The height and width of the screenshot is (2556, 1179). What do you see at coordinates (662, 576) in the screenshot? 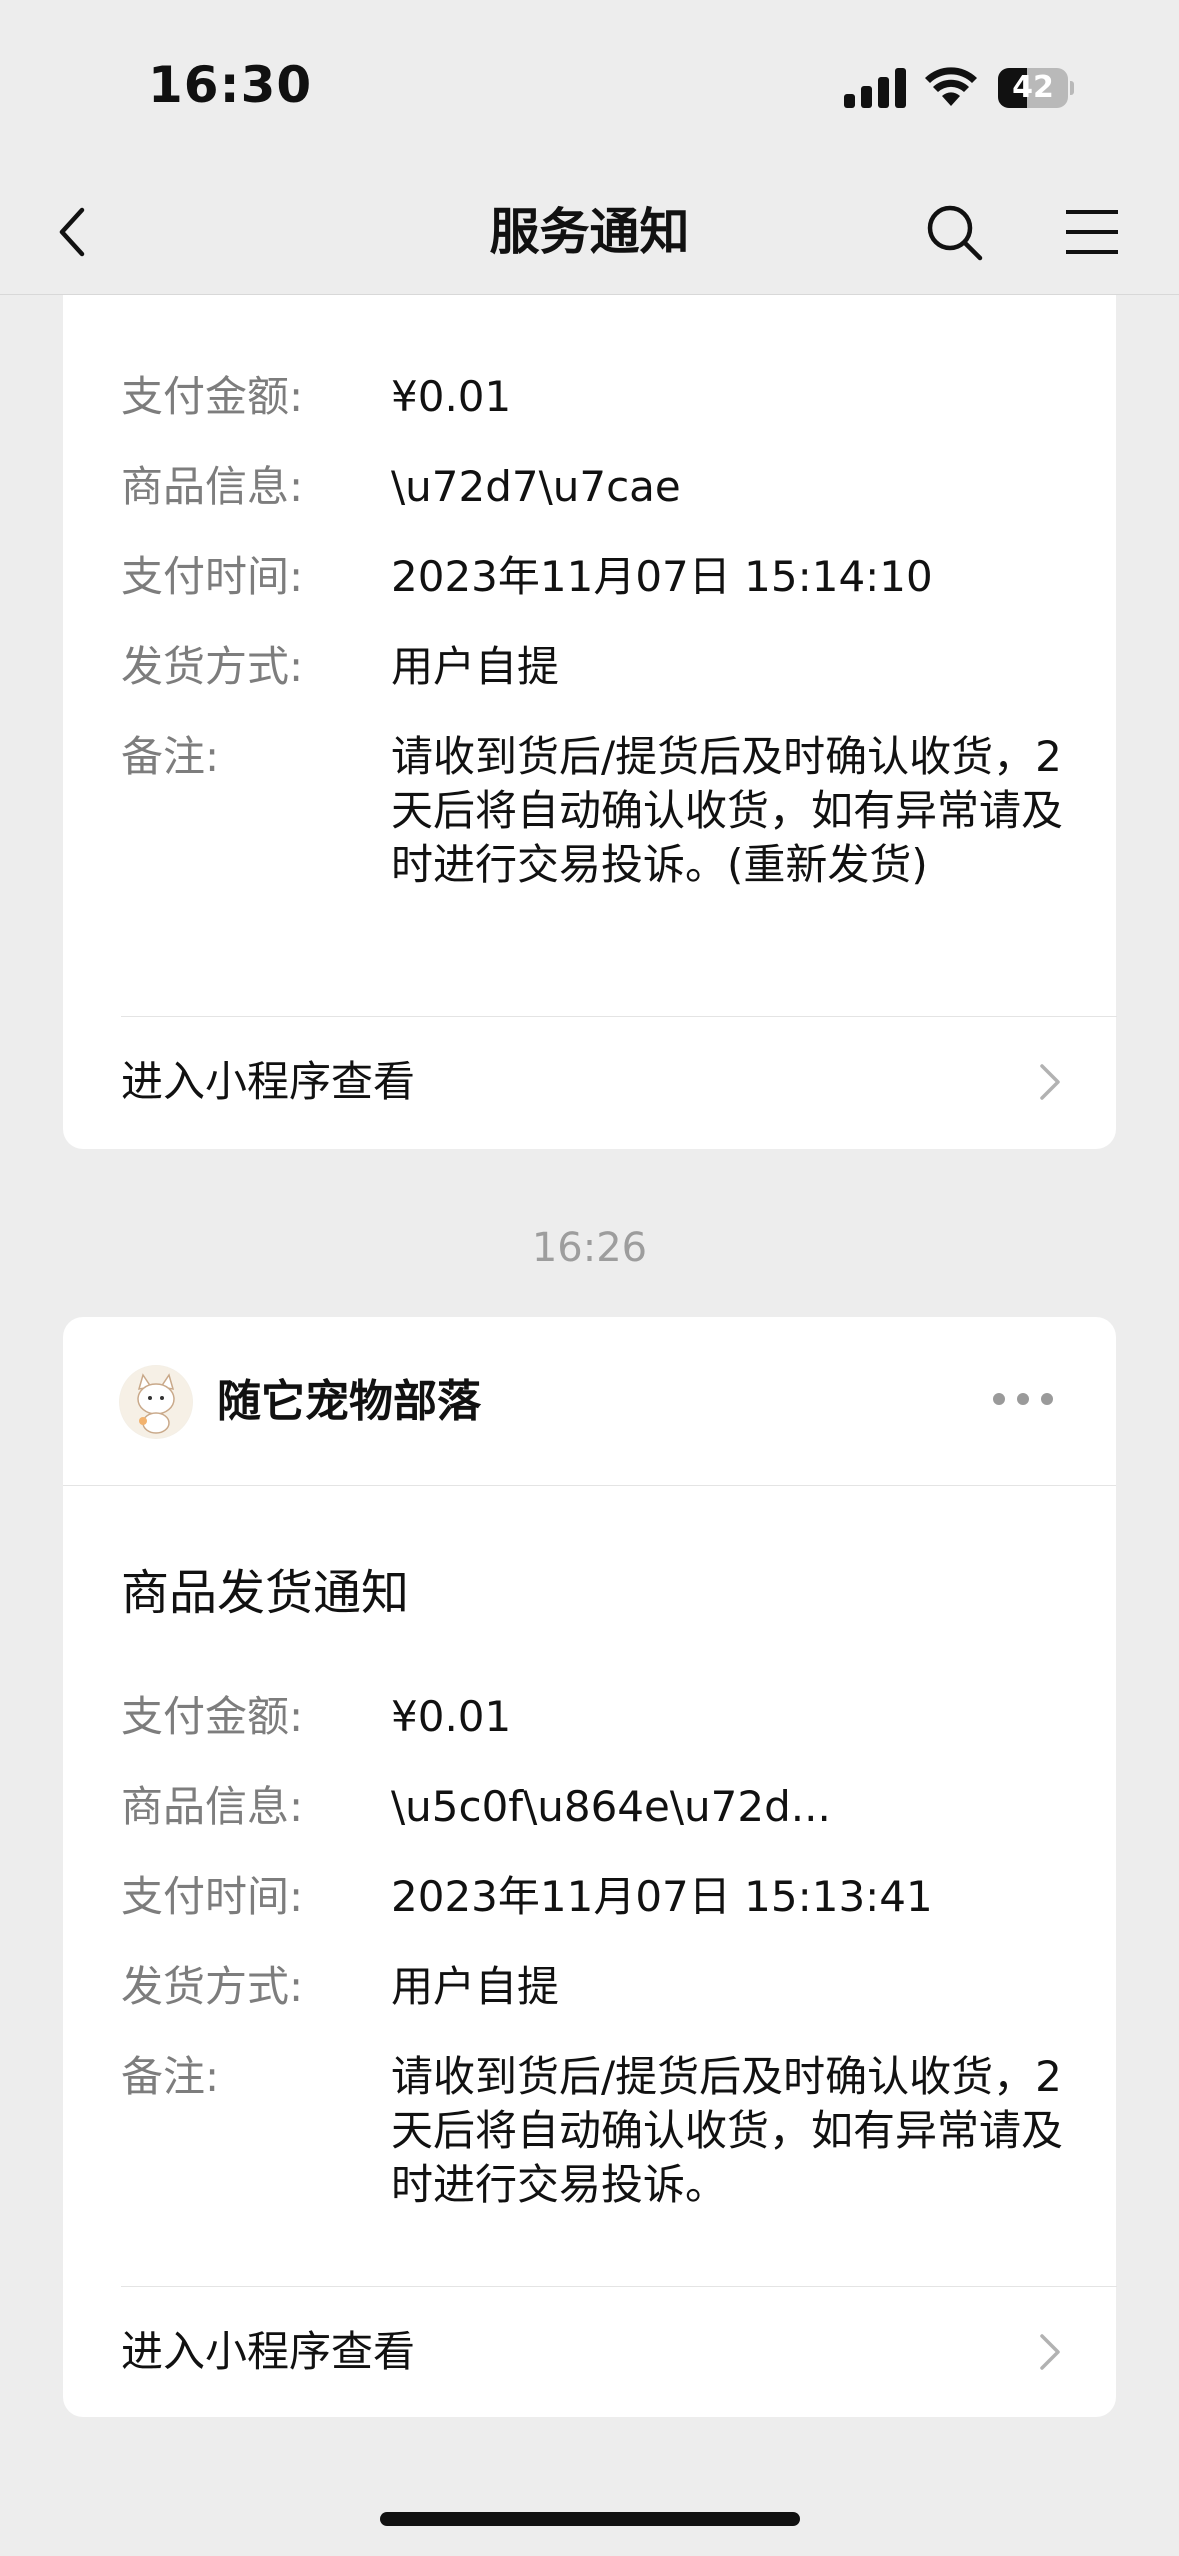
I see `row-value: 2023年11月07日 15:14:10` at bounding box center [662, 576].